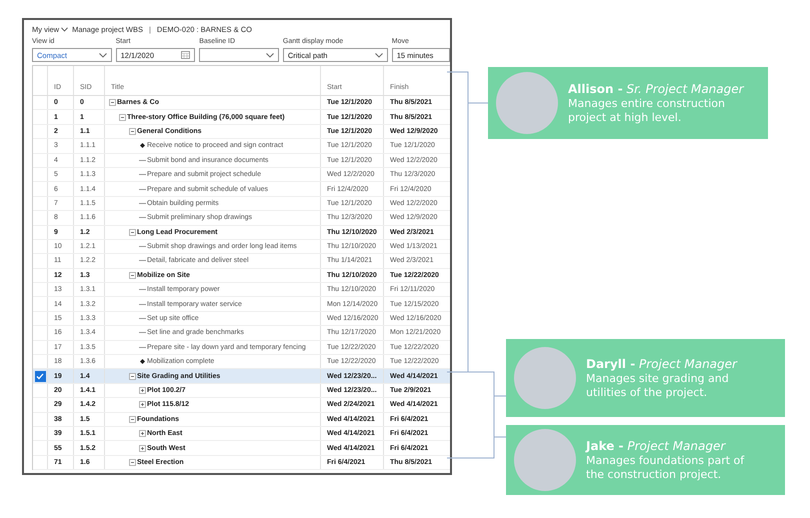 Image resolution: width=810 pixels, height=518 pixels. I want to click on manager-description: Manages entire construction project at high level., so click(647, 110).